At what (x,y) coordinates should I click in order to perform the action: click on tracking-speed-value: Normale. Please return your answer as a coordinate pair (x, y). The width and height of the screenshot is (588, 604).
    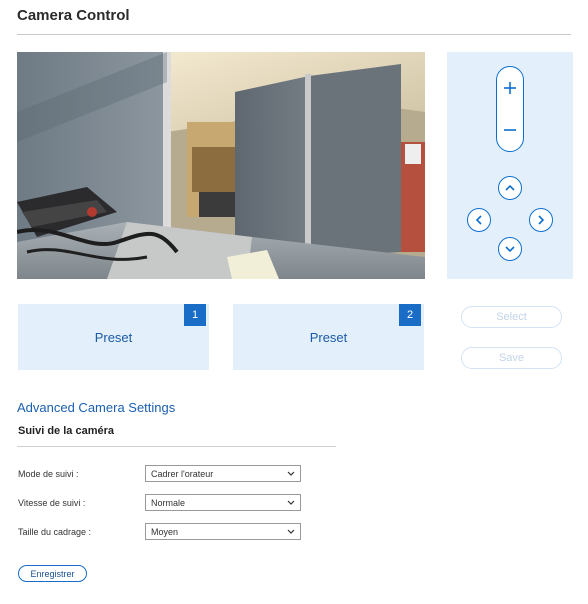
    Looking at the image, I should click on (168, 502).